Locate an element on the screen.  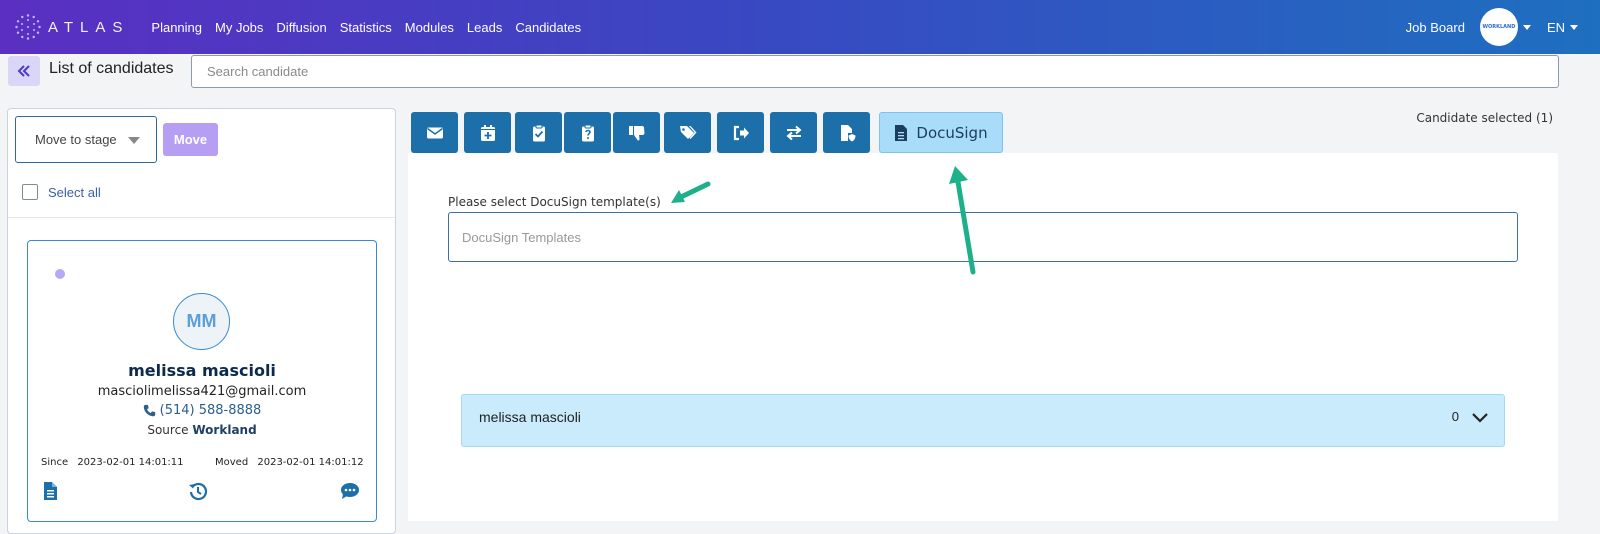
docusign-template-select is located at coordinates (983, 237).